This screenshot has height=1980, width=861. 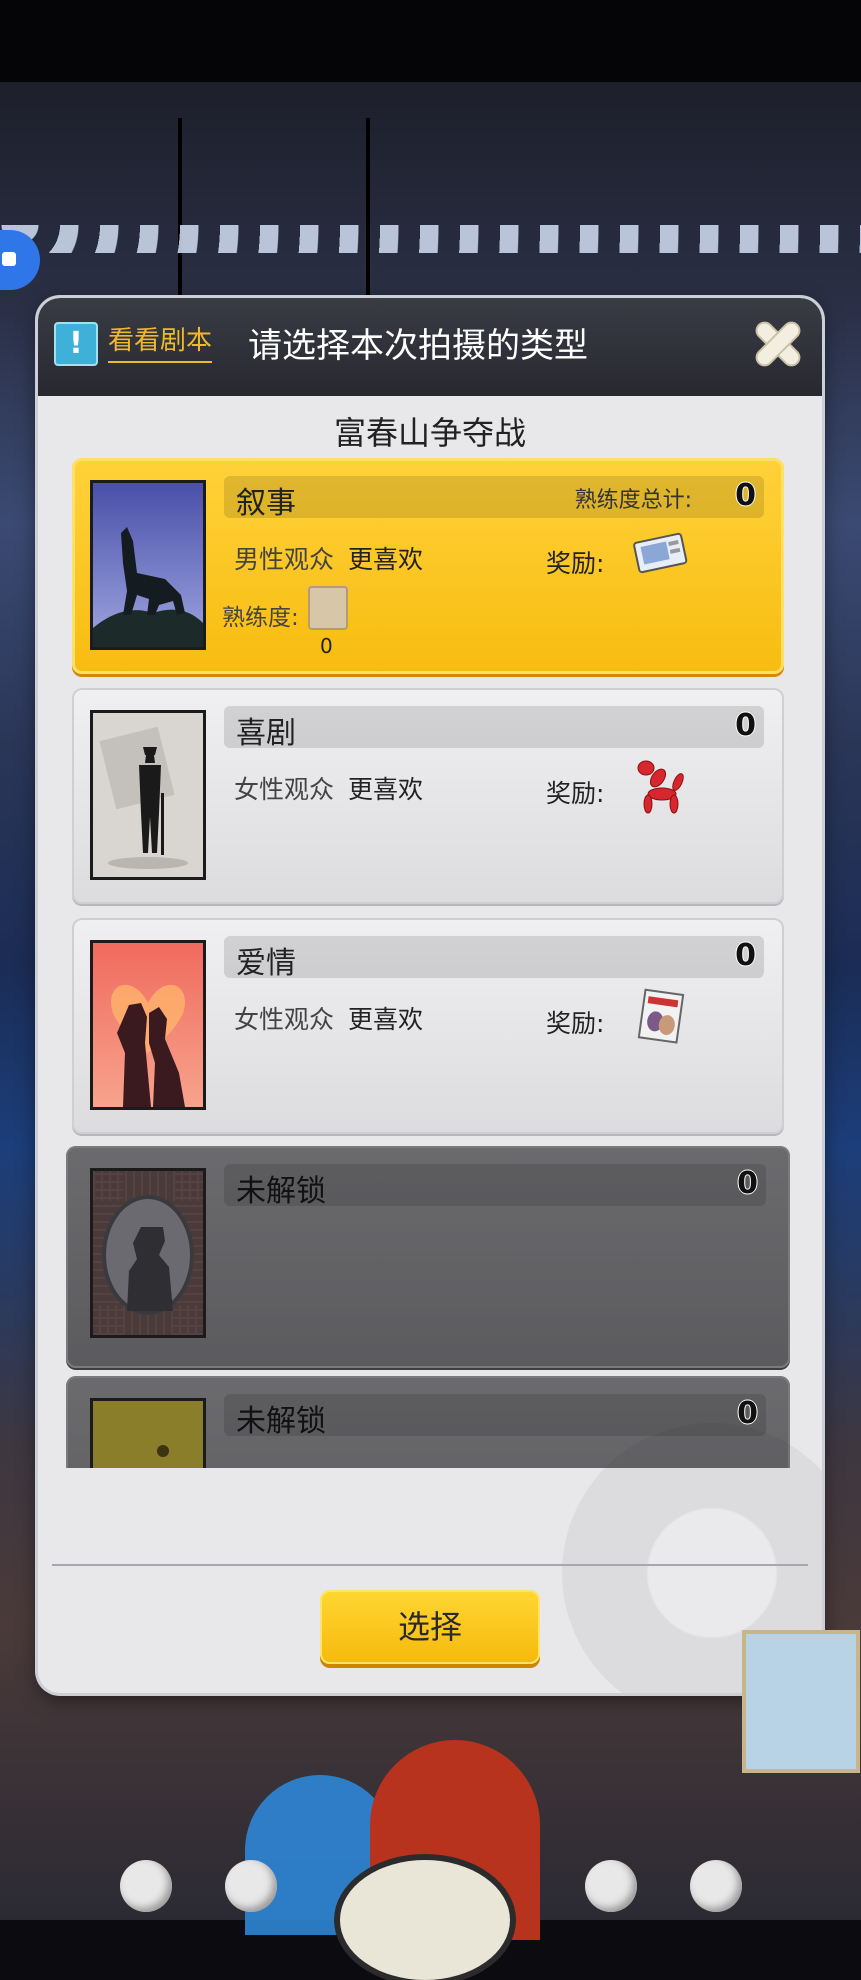 I want to click on exclamation-icon: !, so click(x=76, y=344).